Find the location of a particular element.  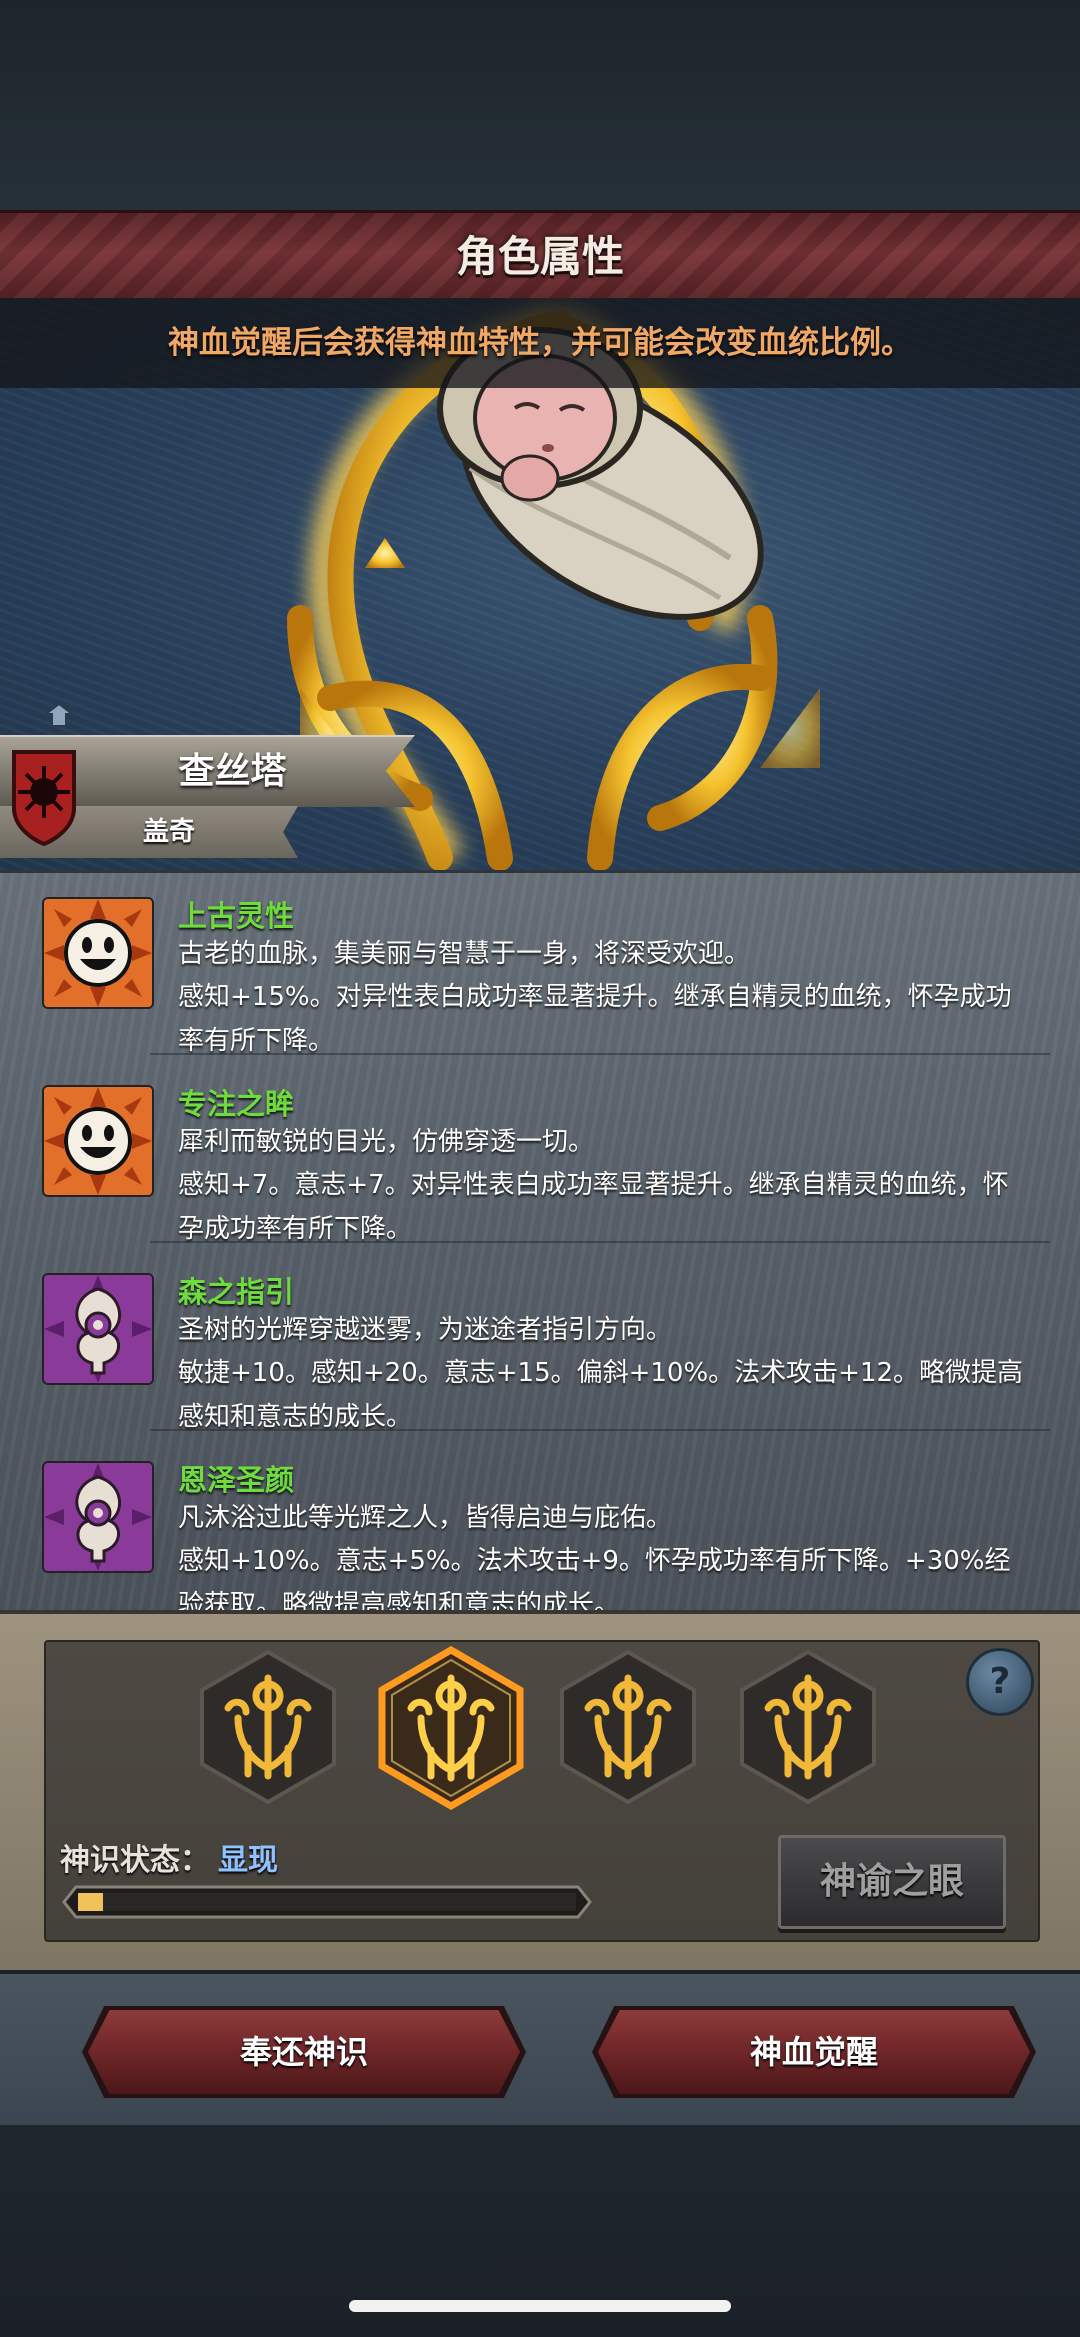

return-divinity-label: 奉还神识 is located at coordinates (303, 2052).